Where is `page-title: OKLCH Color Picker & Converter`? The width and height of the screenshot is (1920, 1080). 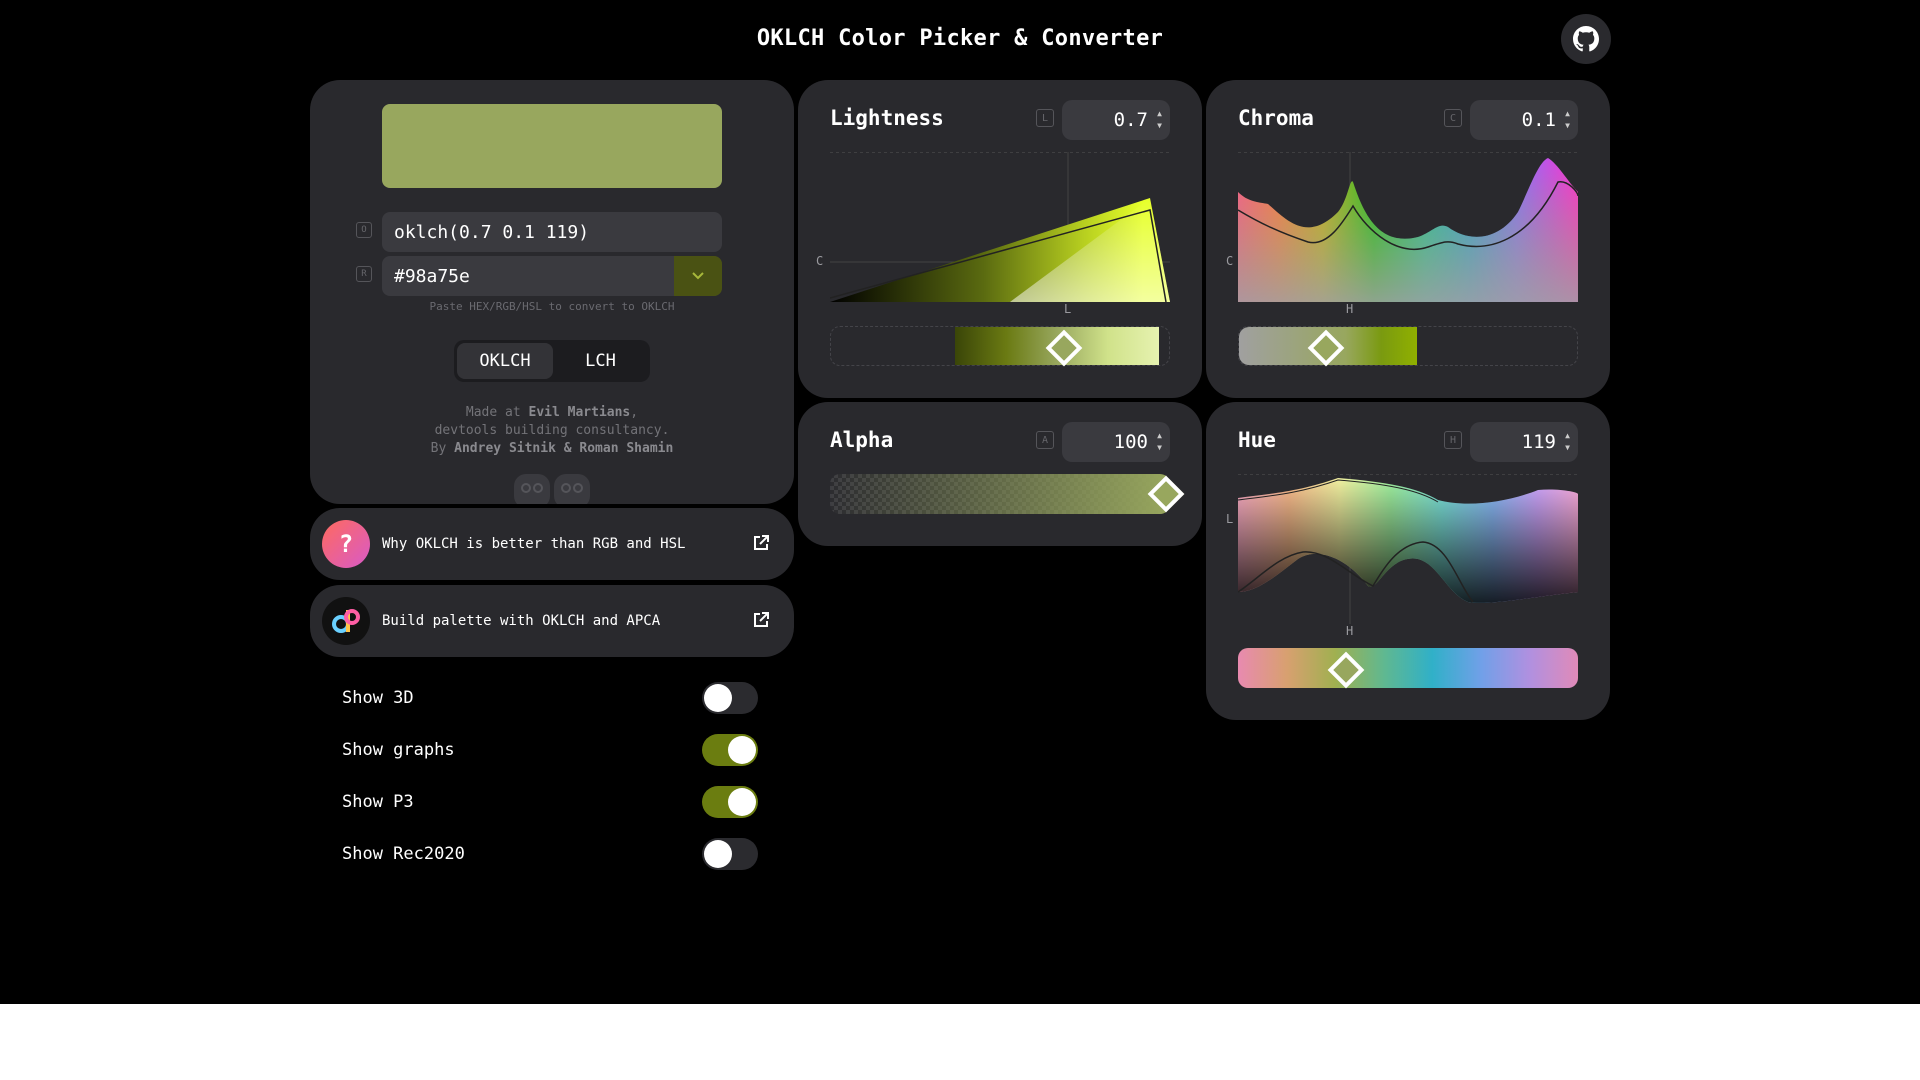 page-title: OKLCH Color Picker & Converter is located at coordinates (960, 38).